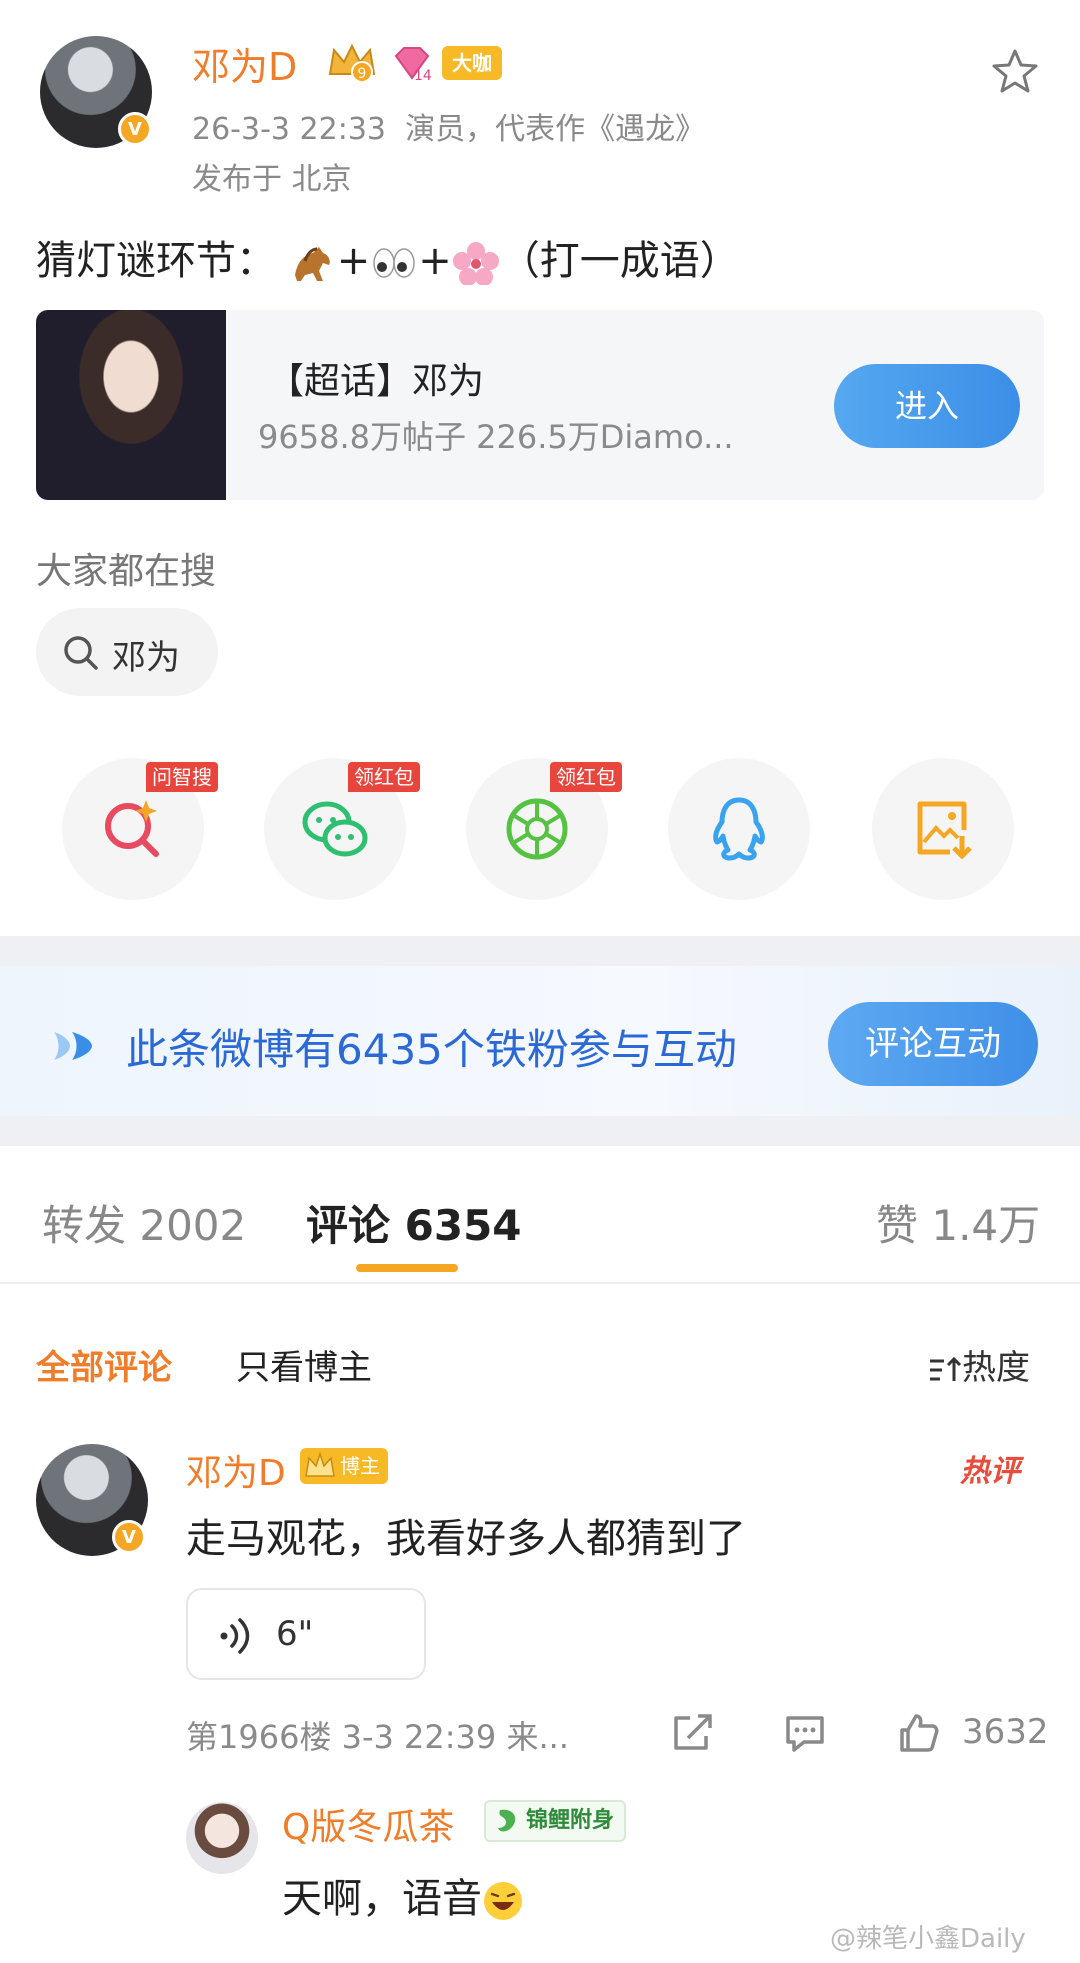 The image size is (1080, 1963). What do you see at coordinates (537, 829) in the screenshot?
I see `moments-icon` at bounding box center [537, 829].